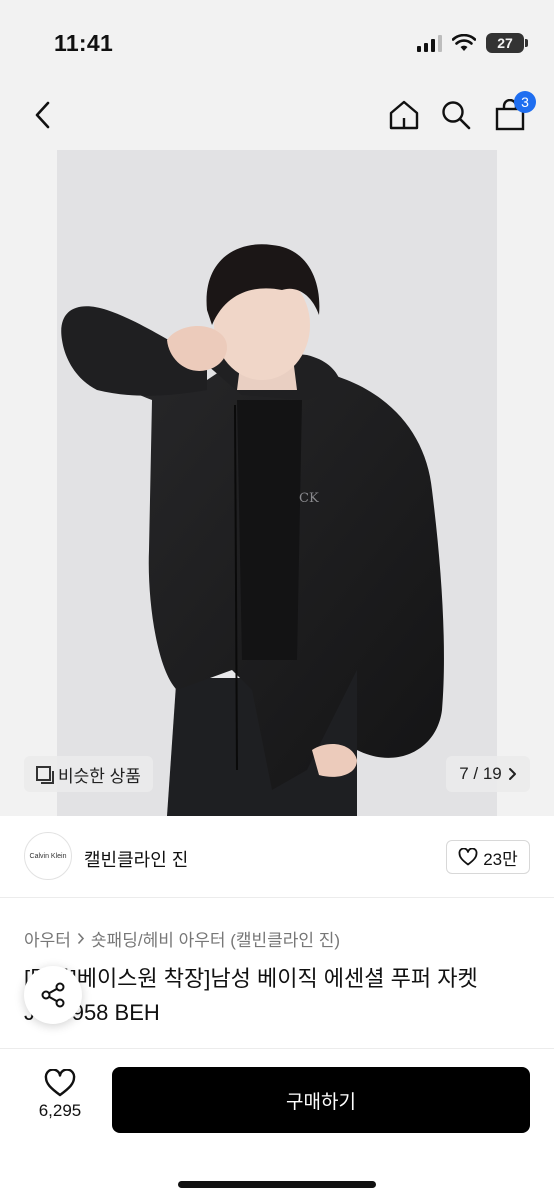 The height and width of the screenshot is (1200, 554). Describe the element at coordinates (277, 857) in the screenshot. I see `brand-row: Calvin Klein 캘빈클라인 진 23만` at that location.